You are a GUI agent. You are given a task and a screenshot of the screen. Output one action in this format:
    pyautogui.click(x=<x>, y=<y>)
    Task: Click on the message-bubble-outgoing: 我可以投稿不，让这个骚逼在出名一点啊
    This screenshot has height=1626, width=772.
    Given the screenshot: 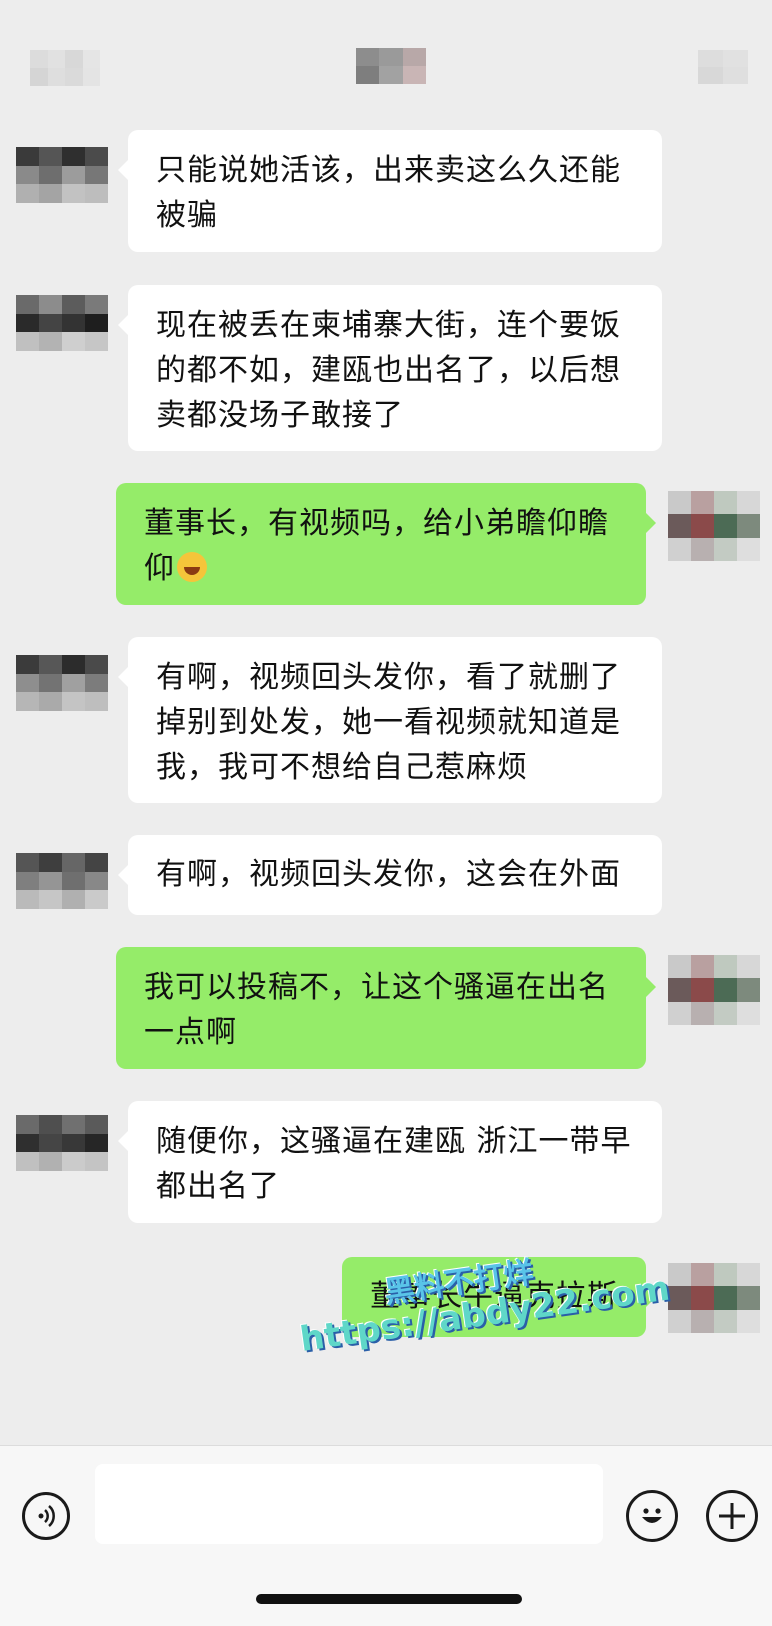 What is the action you would take?
    pyautogui.click(x=386, y=1008)
    